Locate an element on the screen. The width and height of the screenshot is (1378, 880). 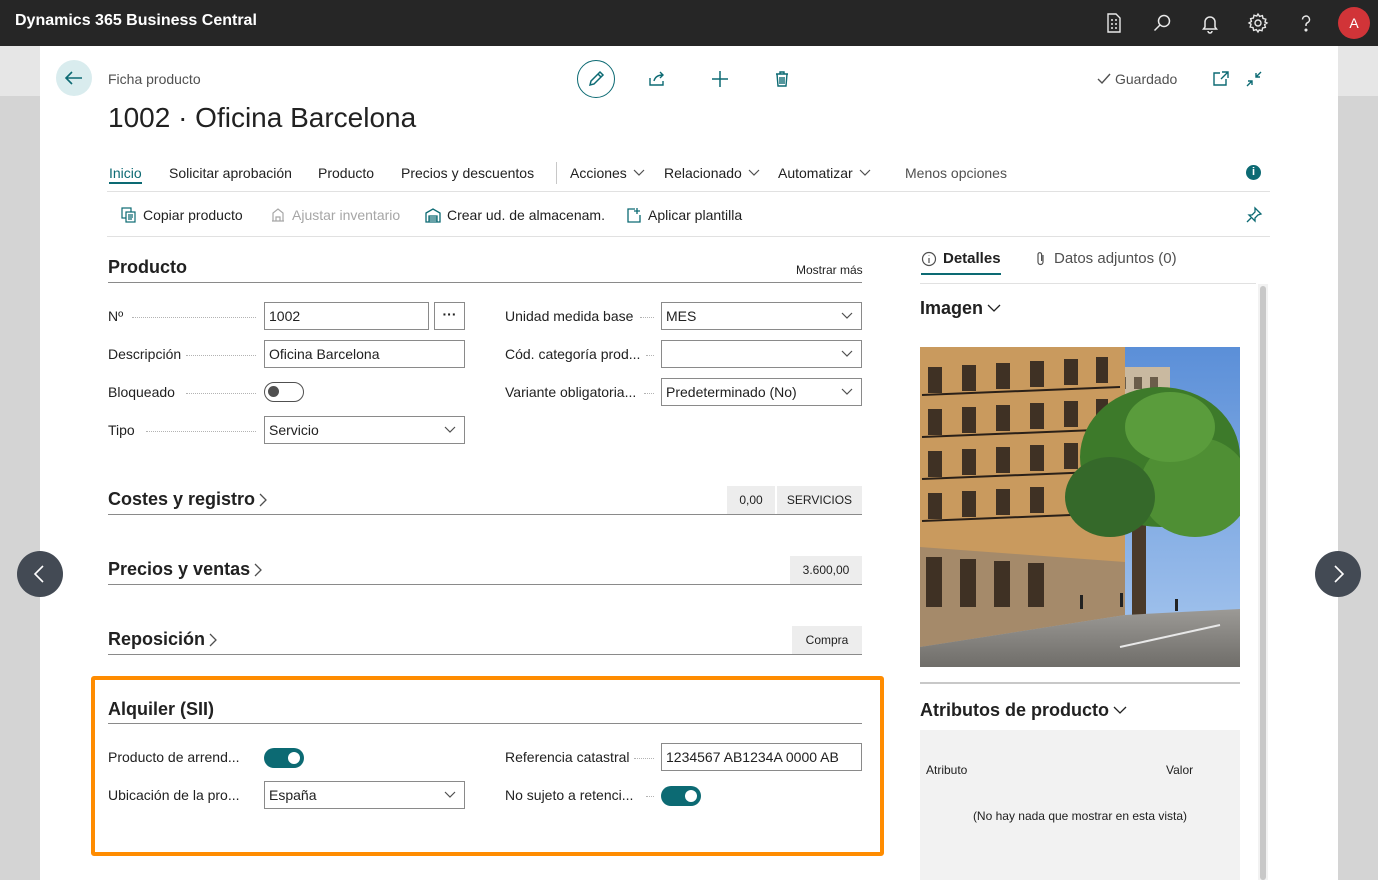
menu-acciones-label: Acciones is located at coordinates (598, 173).